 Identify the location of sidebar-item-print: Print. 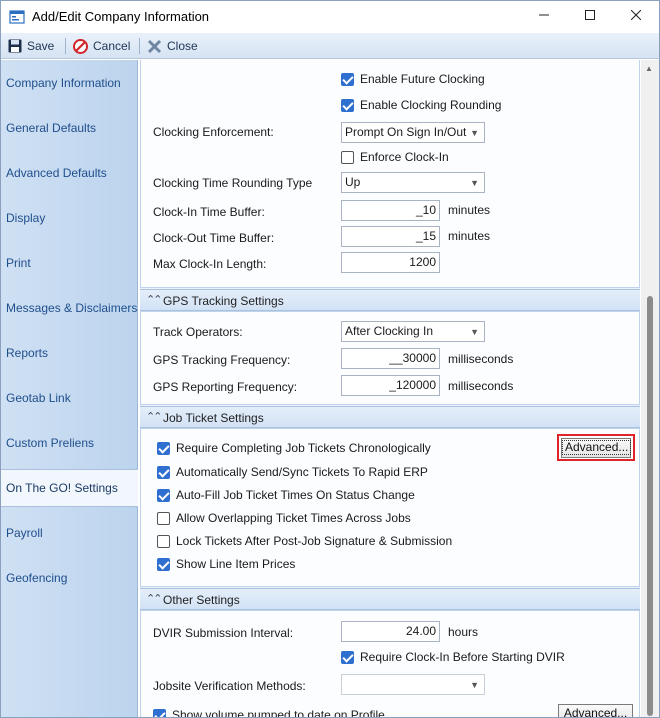
(69, 258).